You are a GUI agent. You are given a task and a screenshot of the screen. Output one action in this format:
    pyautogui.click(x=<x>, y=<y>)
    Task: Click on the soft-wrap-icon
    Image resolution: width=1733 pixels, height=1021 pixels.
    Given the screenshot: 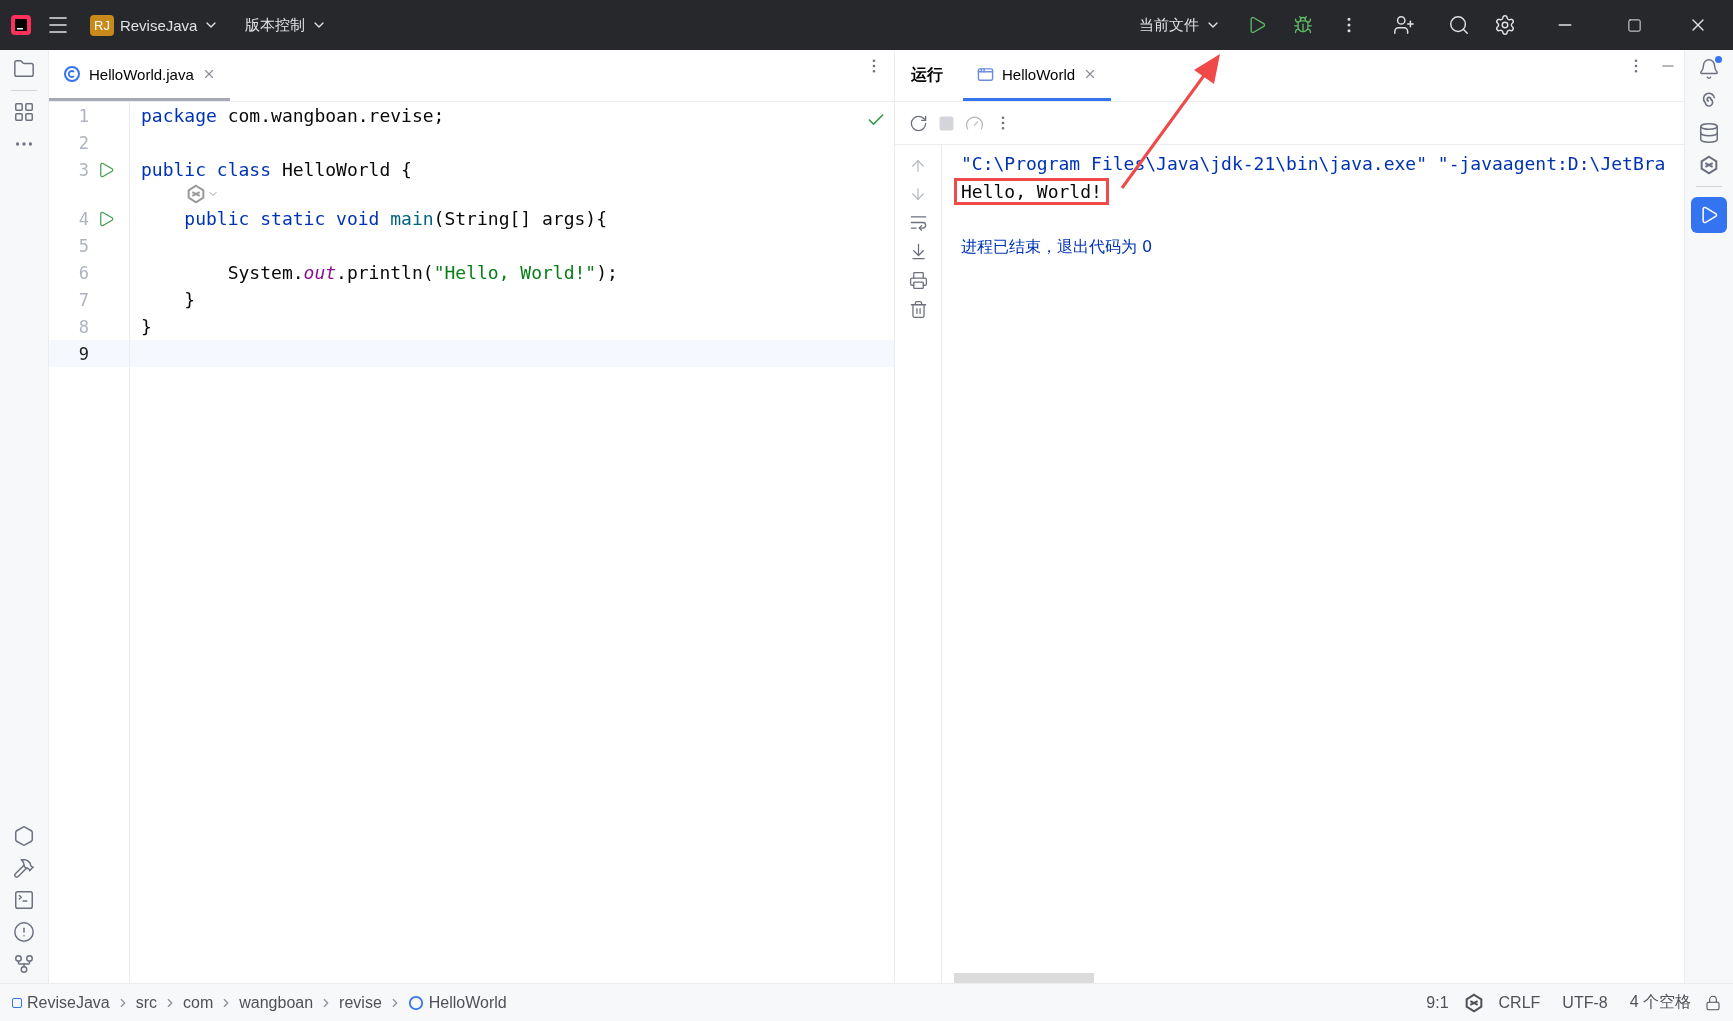 What is the action you would take?
    pyautogui.click(x=918, y=222)
    